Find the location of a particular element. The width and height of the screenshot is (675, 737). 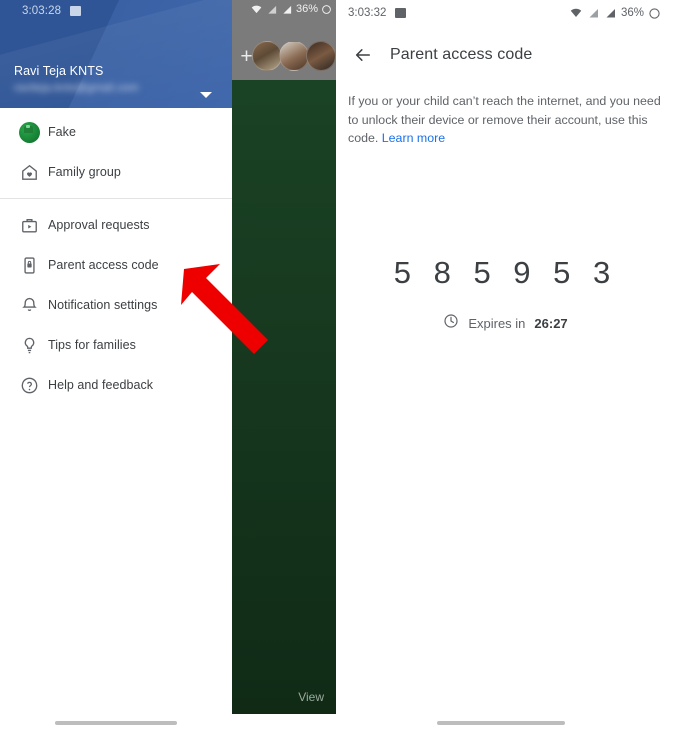

home-family-icon is located at coordinates (29, 172).